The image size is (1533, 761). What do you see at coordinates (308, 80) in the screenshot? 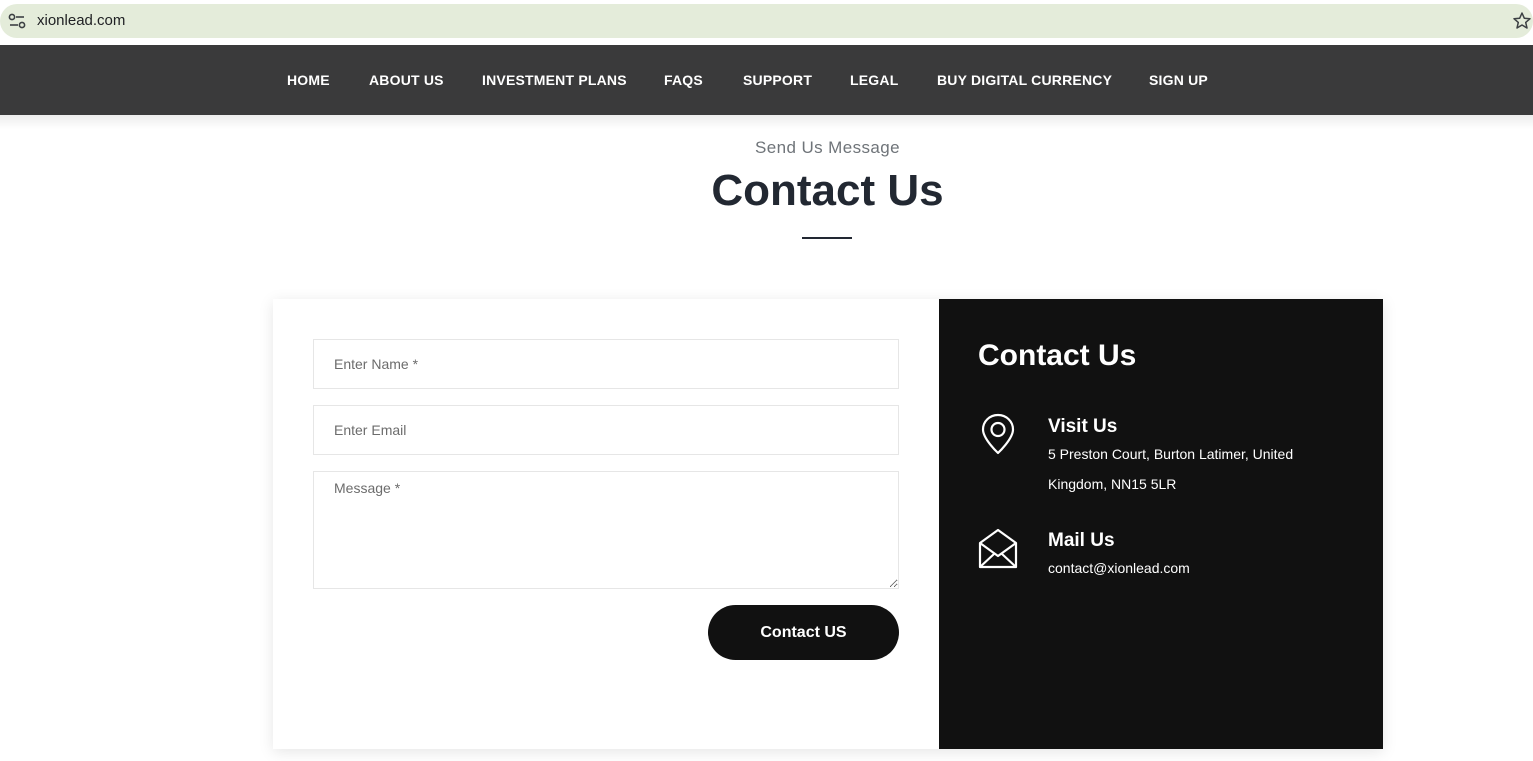
I see `nav-home: HOME` at bounding box center [308, 80].